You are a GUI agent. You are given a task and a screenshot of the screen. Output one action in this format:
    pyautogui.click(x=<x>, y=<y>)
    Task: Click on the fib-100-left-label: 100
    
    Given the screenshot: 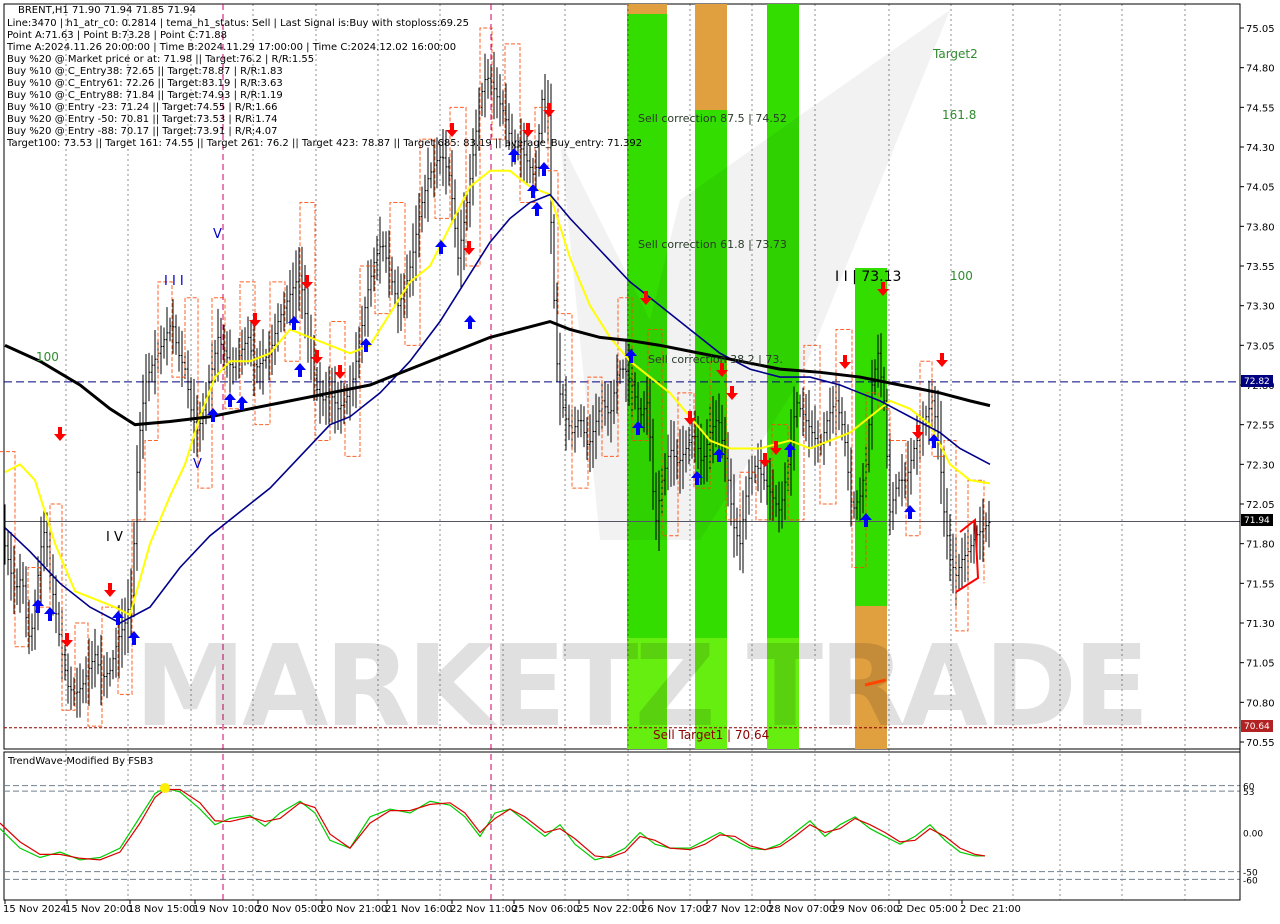 What is the action you would take?
    pyautogui.click(x=47, y=357)
    